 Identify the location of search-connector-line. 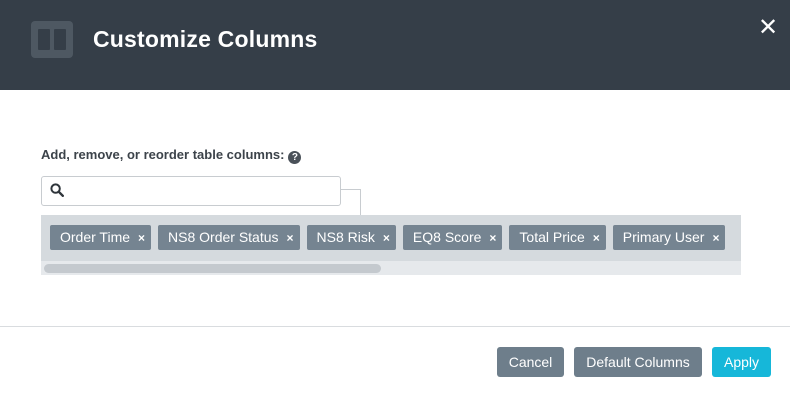
(350, 202).